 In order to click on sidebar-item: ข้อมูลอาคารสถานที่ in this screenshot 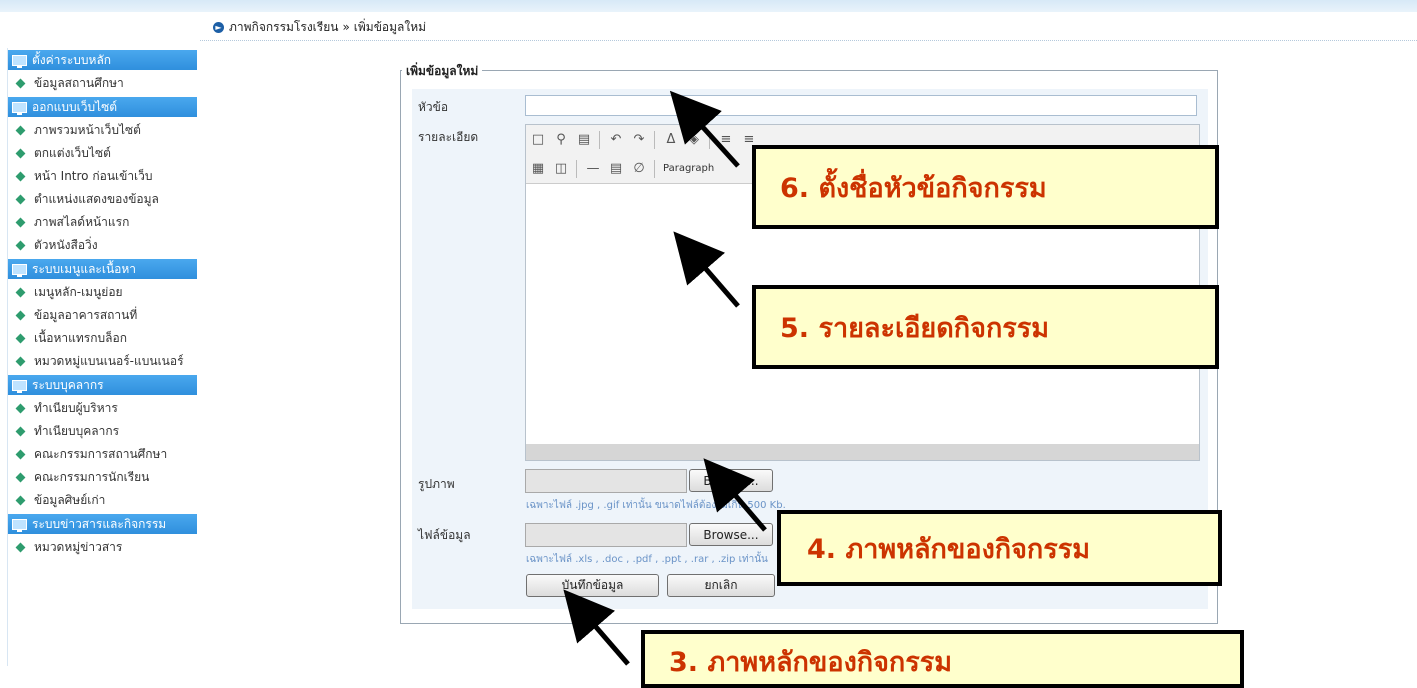, I will do `click(102, 315)`.